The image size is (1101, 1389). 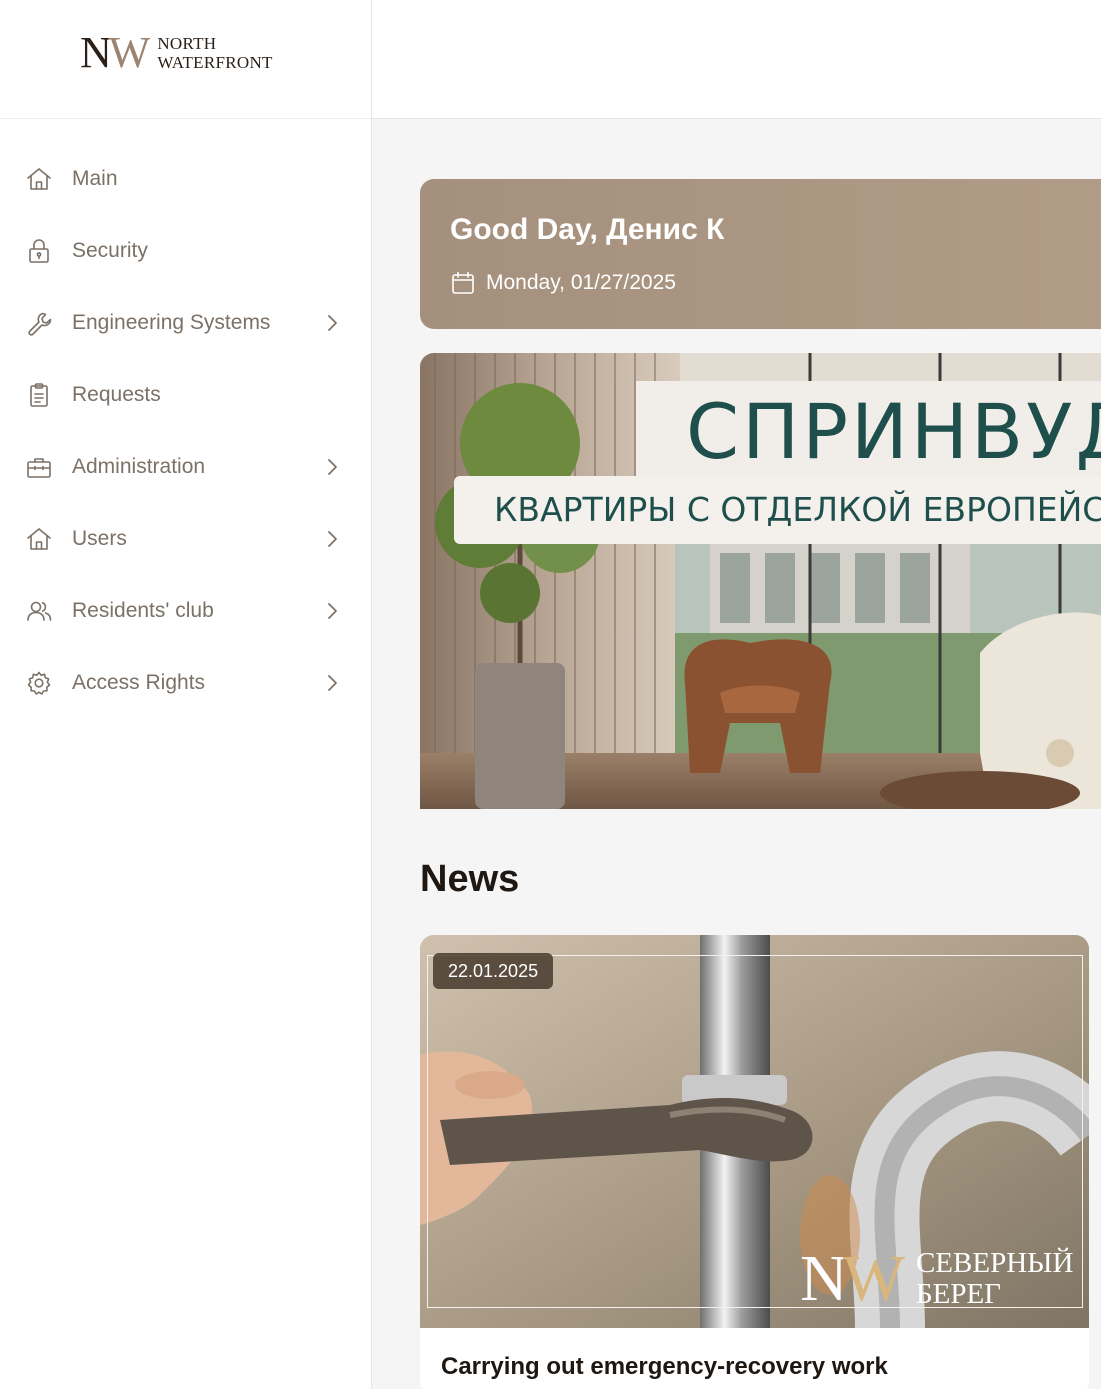 I want to click on brand-logo-text: NORTH WATERFRONT, so click(x=214, y=53).